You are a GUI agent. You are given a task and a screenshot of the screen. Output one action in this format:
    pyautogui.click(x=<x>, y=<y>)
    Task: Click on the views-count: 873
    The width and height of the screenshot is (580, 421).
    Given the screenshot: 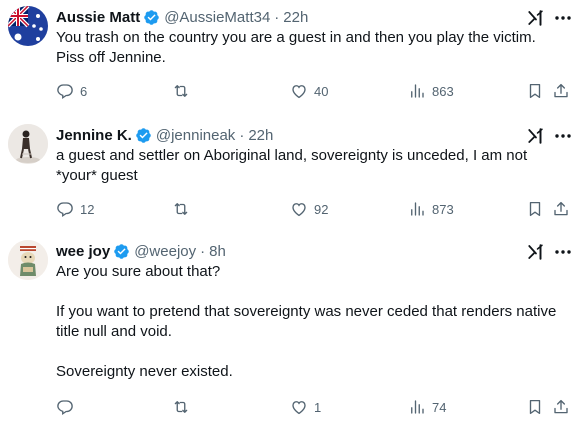 What is the action you would take?
    pyautogui.click(x=443, y=209)
    